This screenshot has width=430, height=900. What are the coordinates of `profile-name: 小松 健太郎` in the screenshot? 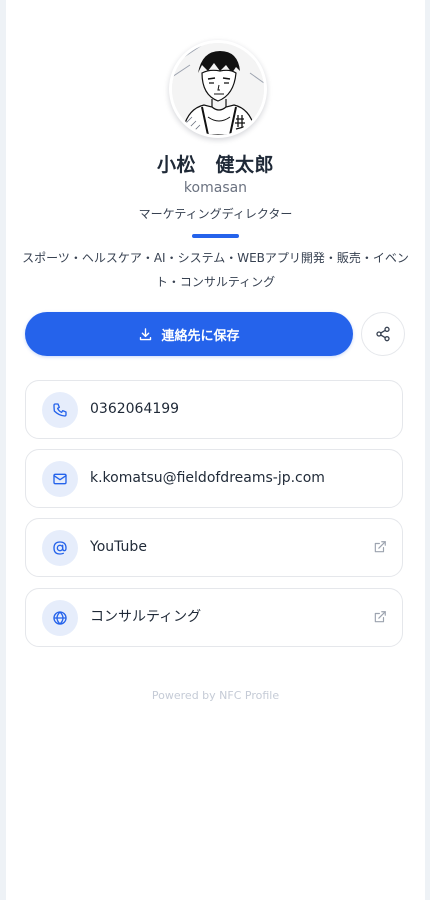 It's located at (215, 165).